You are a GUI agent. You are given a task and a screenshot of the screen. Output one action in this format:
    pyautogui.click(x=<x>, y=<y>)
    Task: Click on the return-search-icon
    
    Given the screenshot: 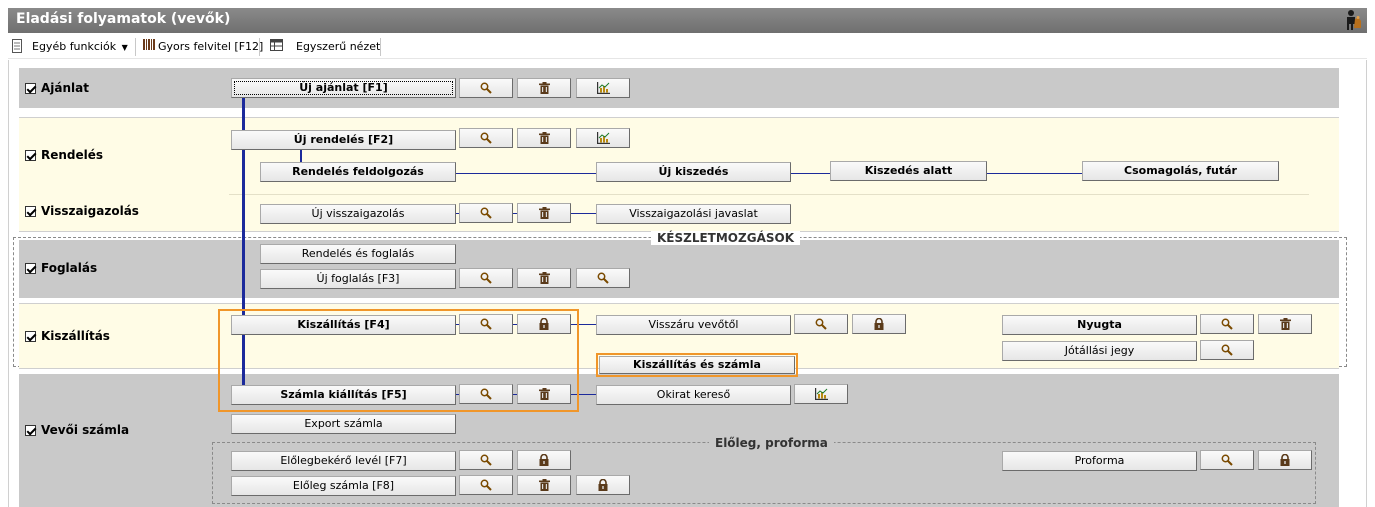 What is the action you would take?
    pyautogui.click(x=821, y=324)
    